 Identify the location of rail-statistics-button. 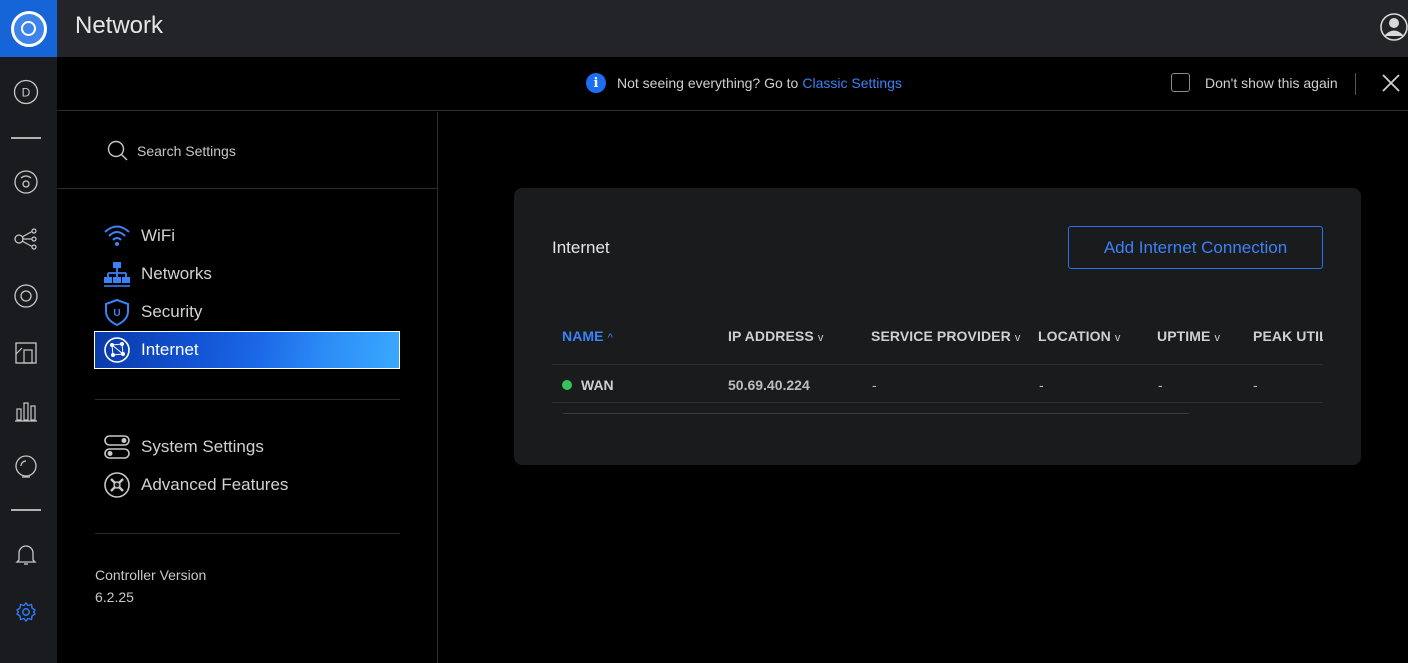
(26, 182).